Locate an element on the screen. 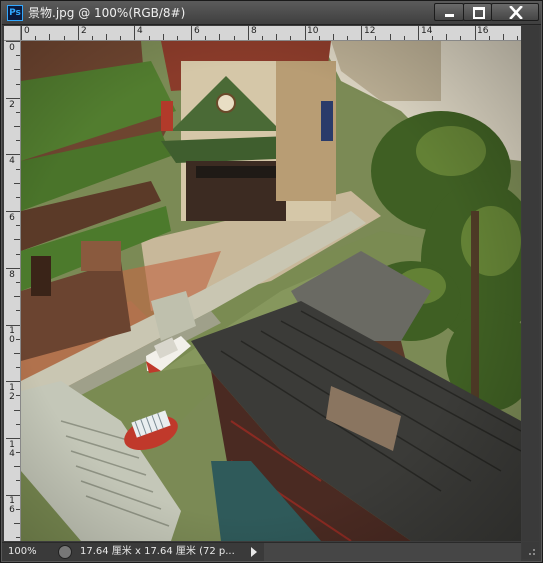 This screenshot has height=563, width=543. ruler-top-label: 0 is located at coordinates (27, 31).